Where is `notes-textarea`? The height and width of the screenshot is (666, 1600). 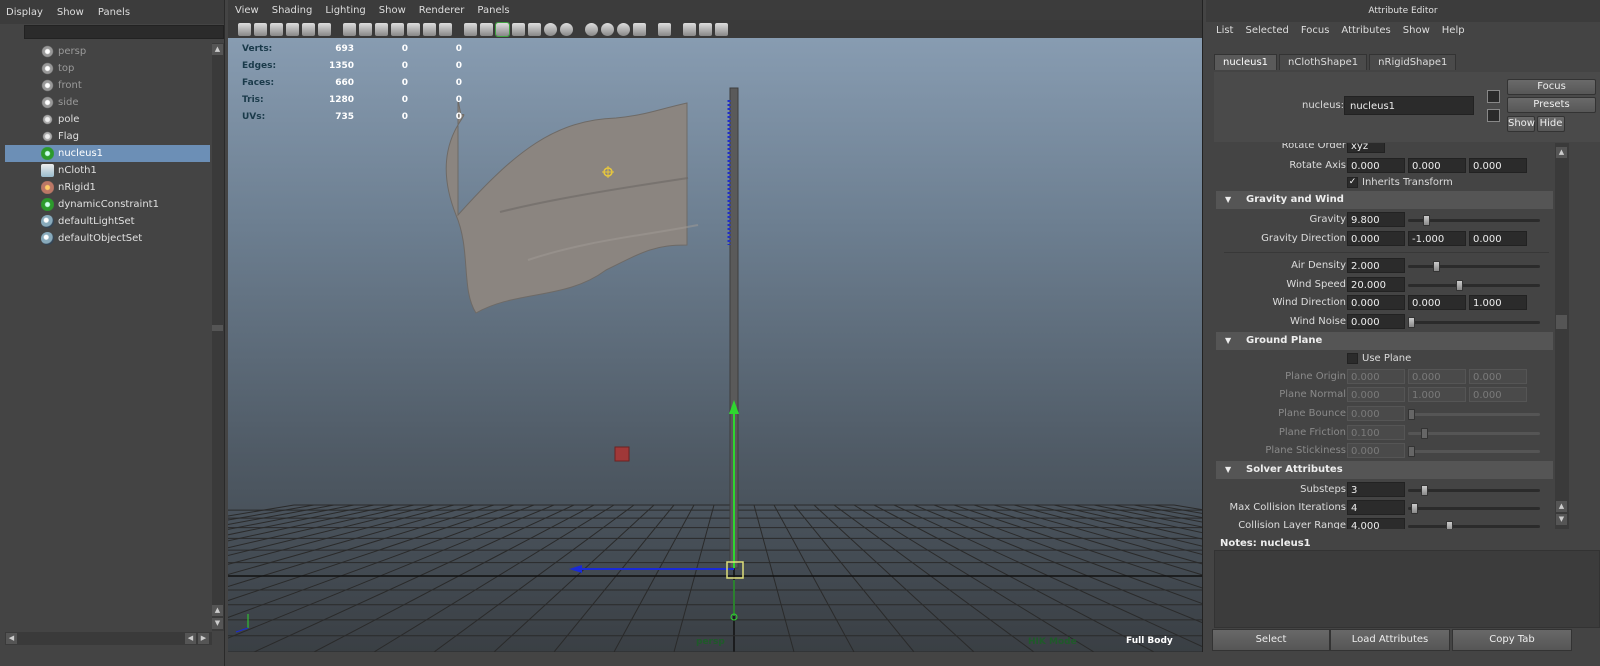 notes-textarea is located at coordinates (1407, 589).